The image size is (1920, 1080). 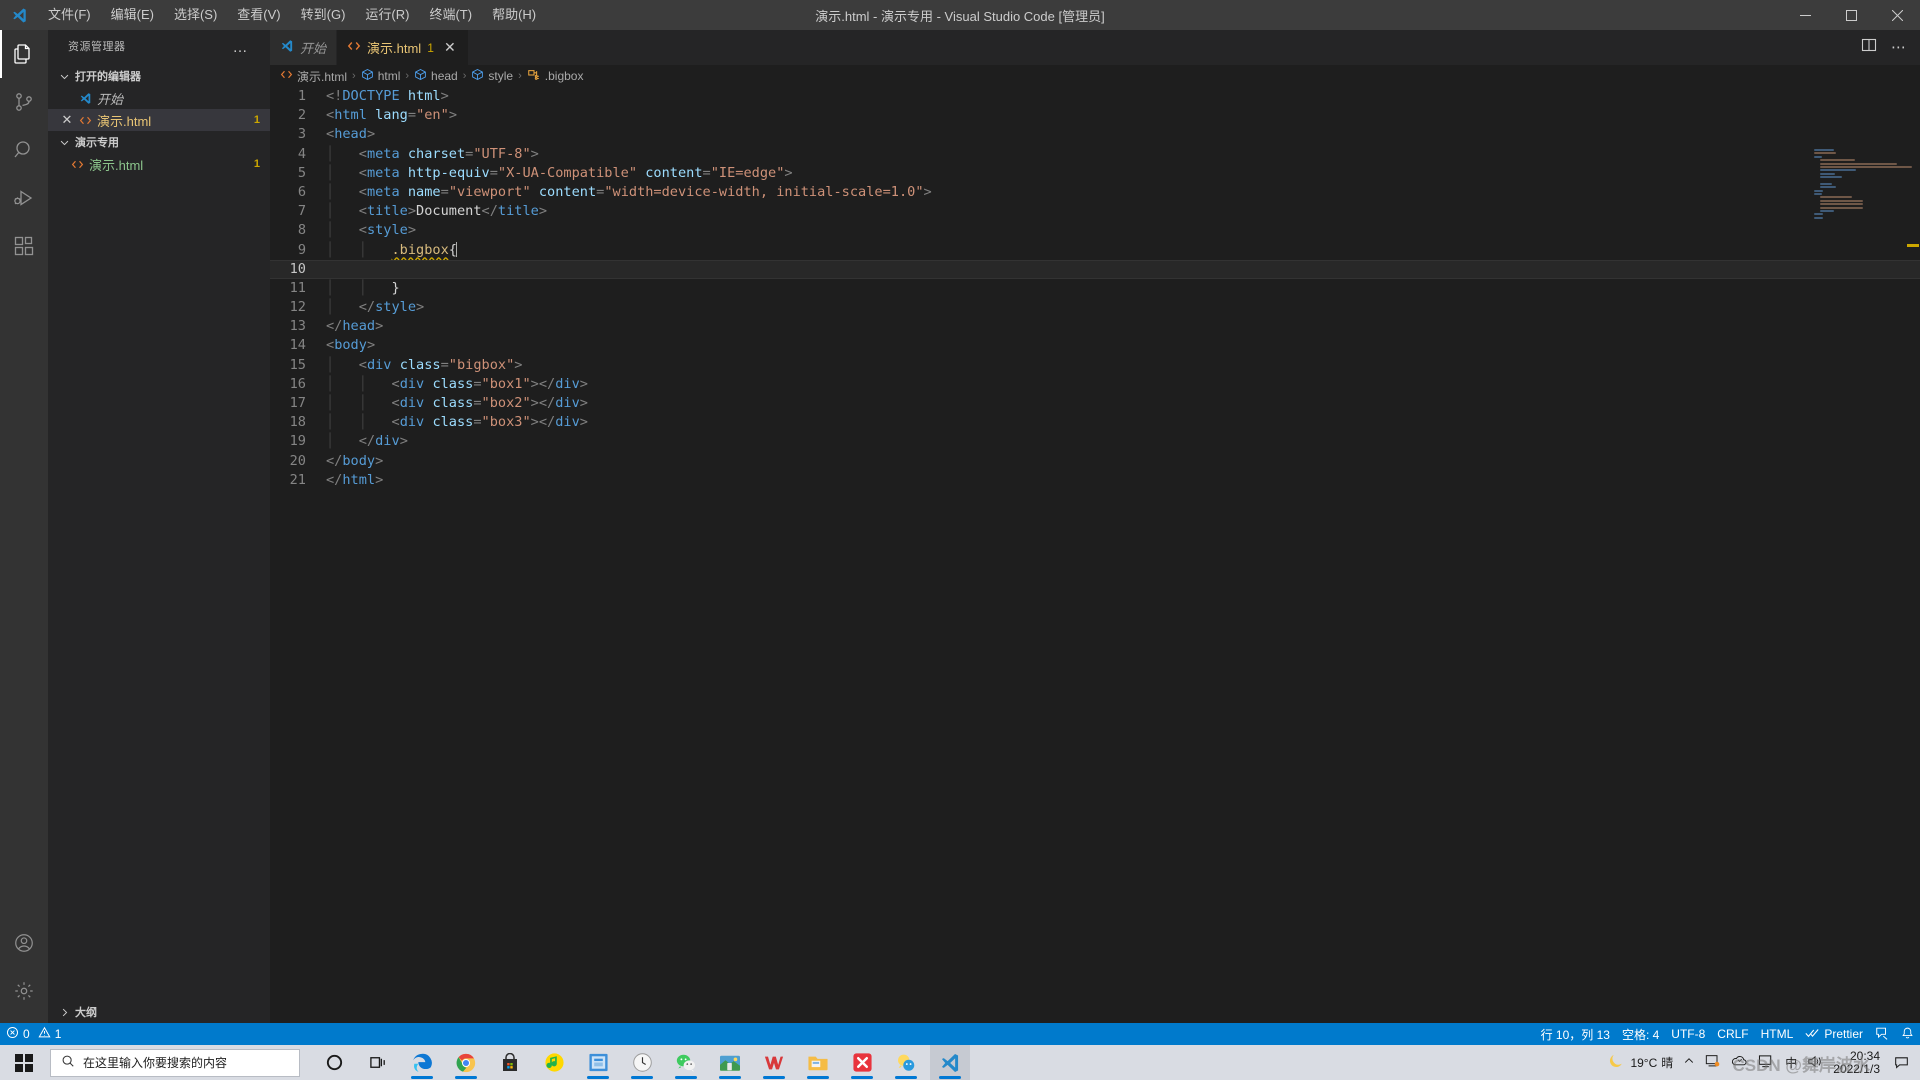 I want to click on status-indentation: 空格: 4, so click(x=1640, y=1034).